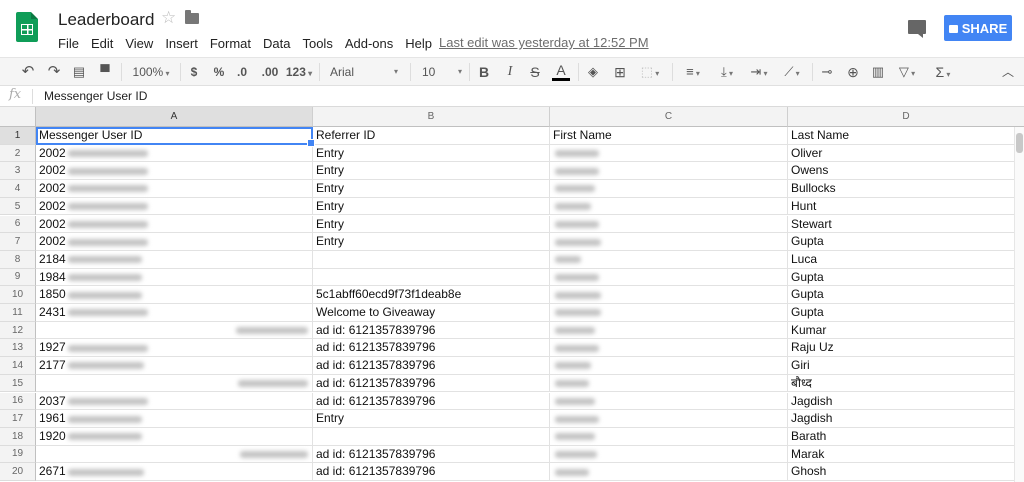  I want to click on cell-d: Luca, so click(906, 260).